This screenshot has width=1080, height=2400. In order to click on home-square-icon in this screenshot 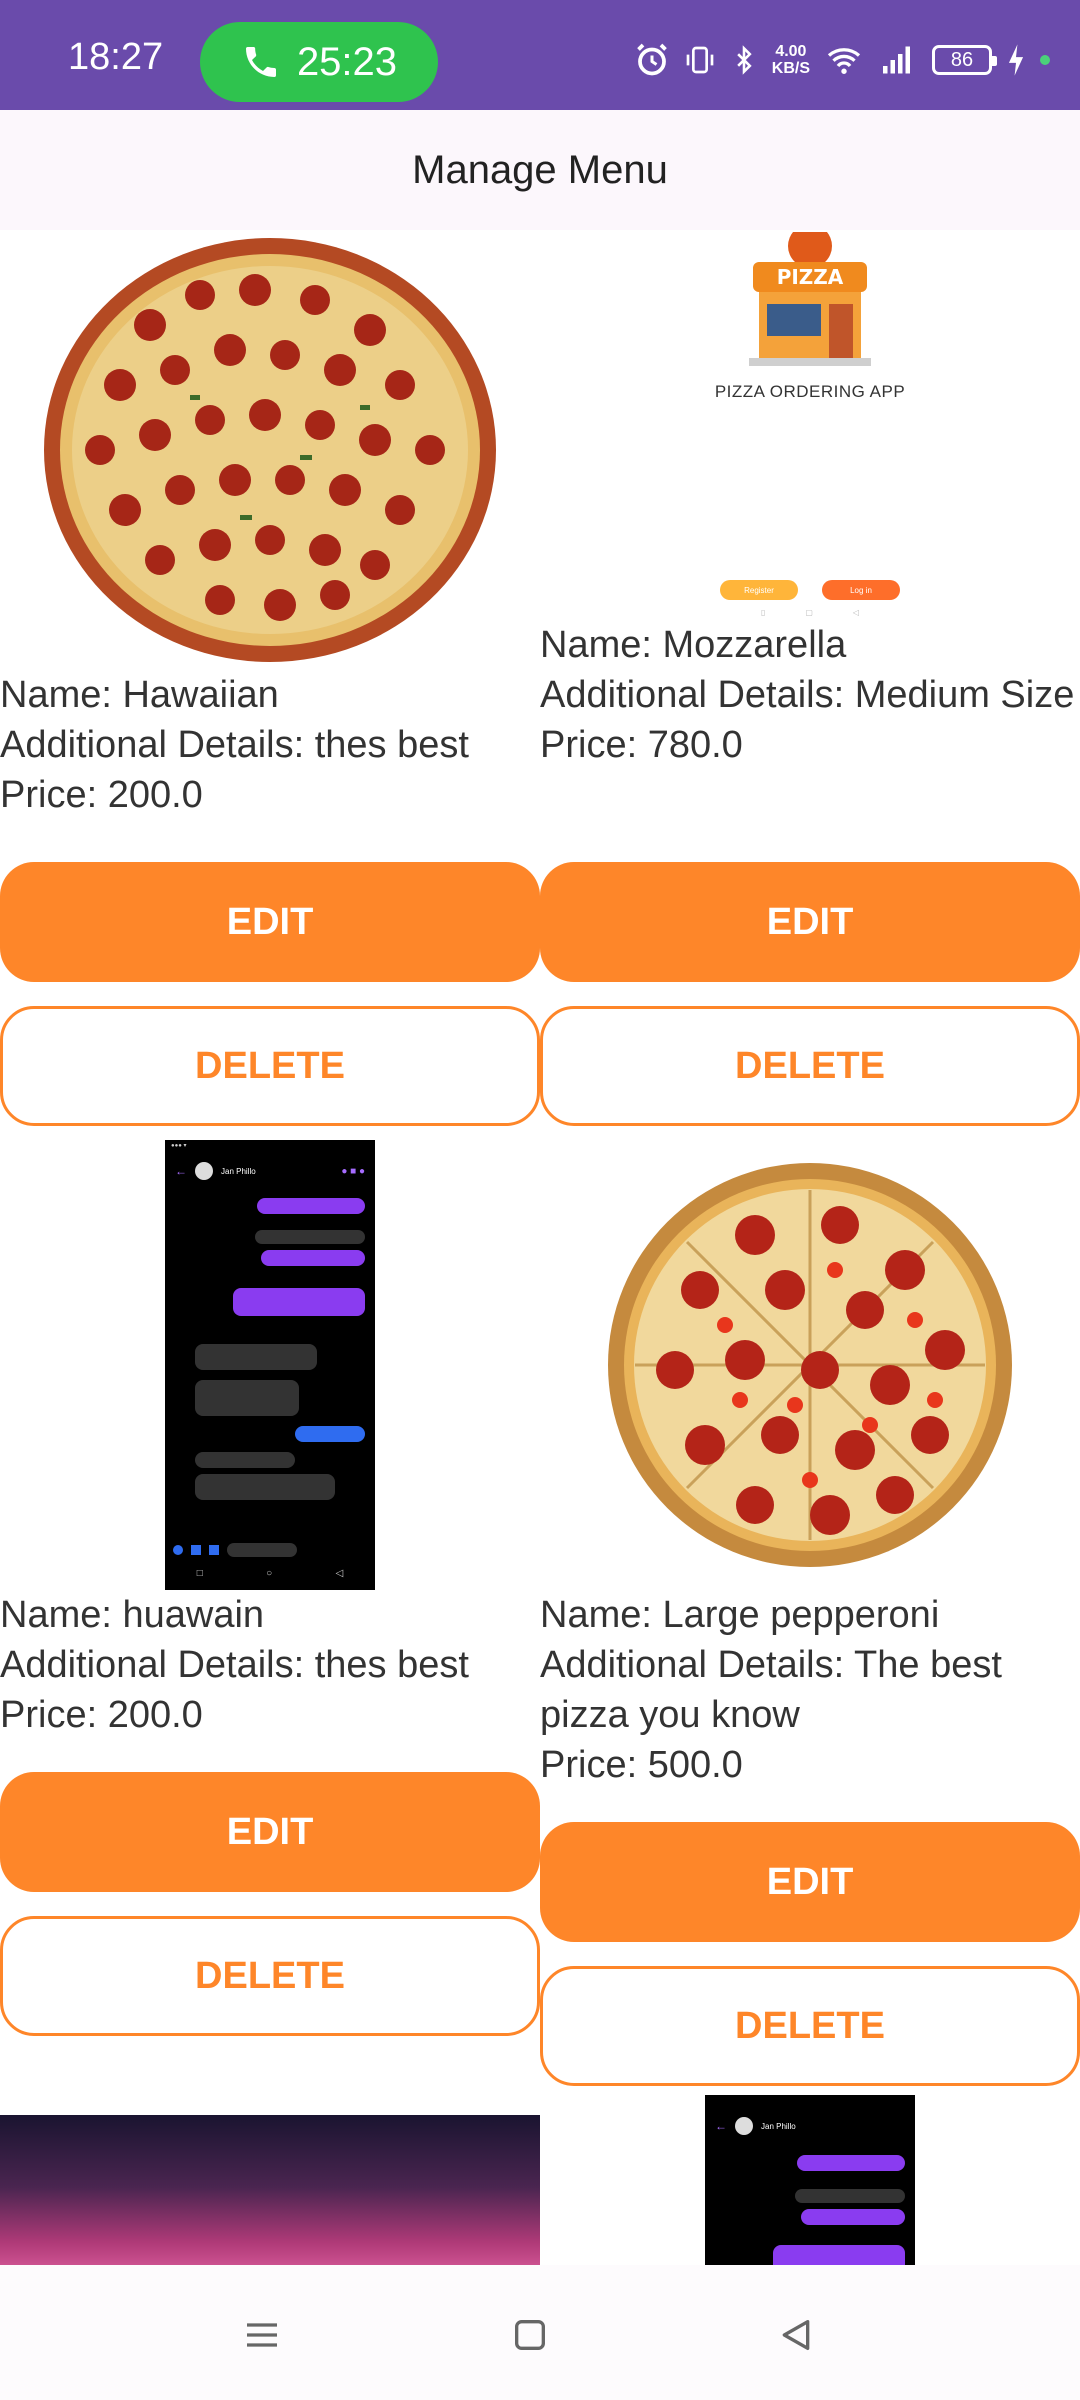, I will do `click(530, 2335)`.